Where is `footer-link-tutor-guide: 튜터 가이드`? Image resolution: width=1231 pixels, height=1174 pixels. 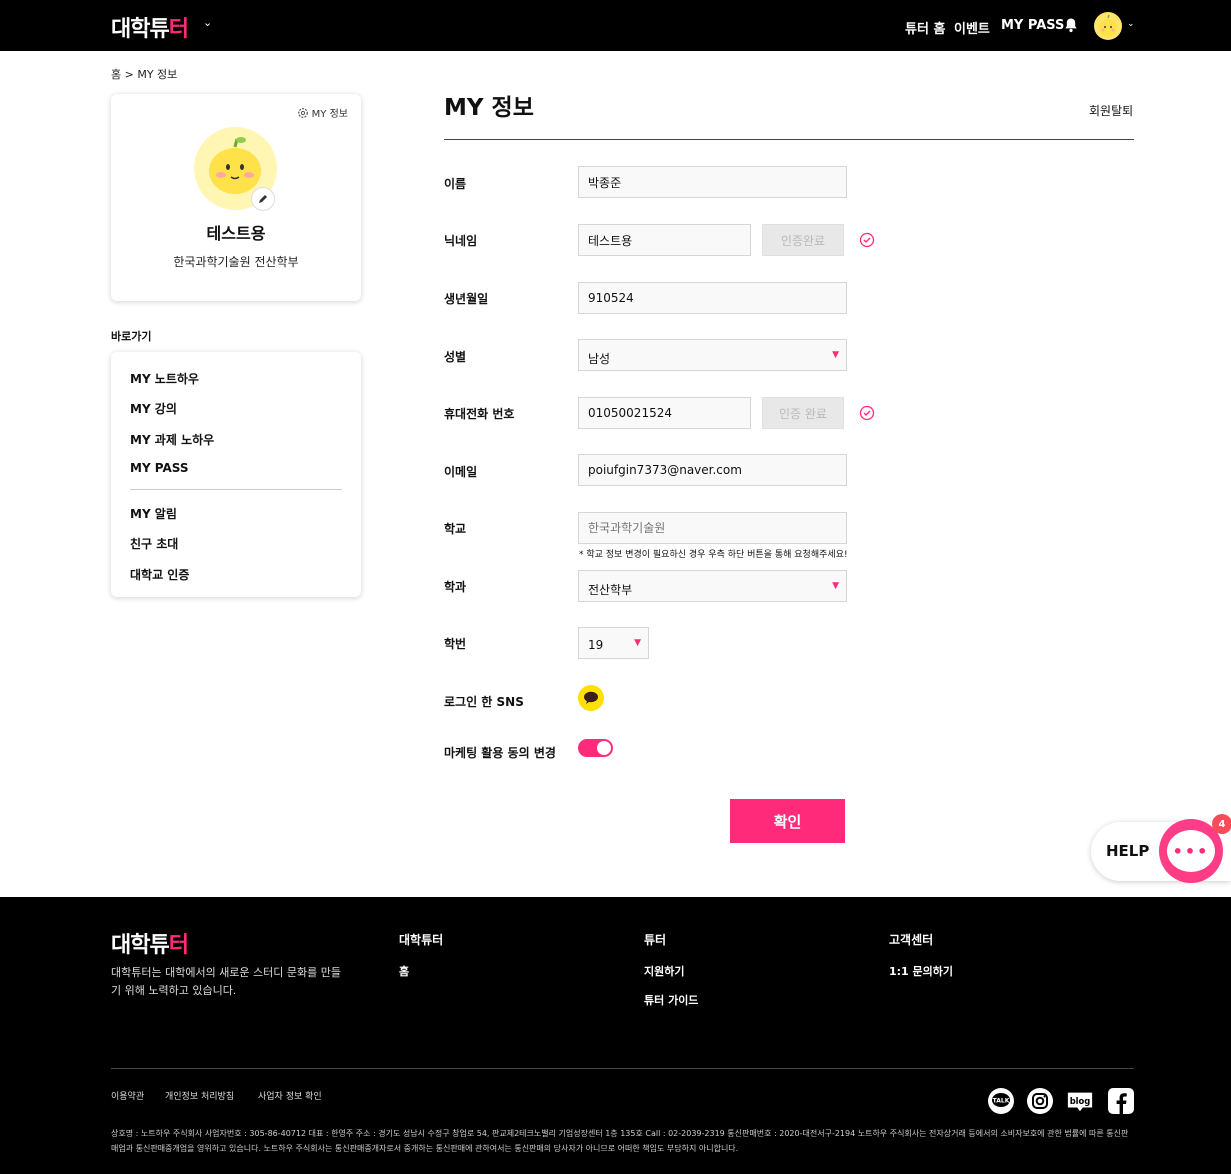 footer-link-tutor-guide: 튜터 가이드 is located at coordinates (671, 1000).